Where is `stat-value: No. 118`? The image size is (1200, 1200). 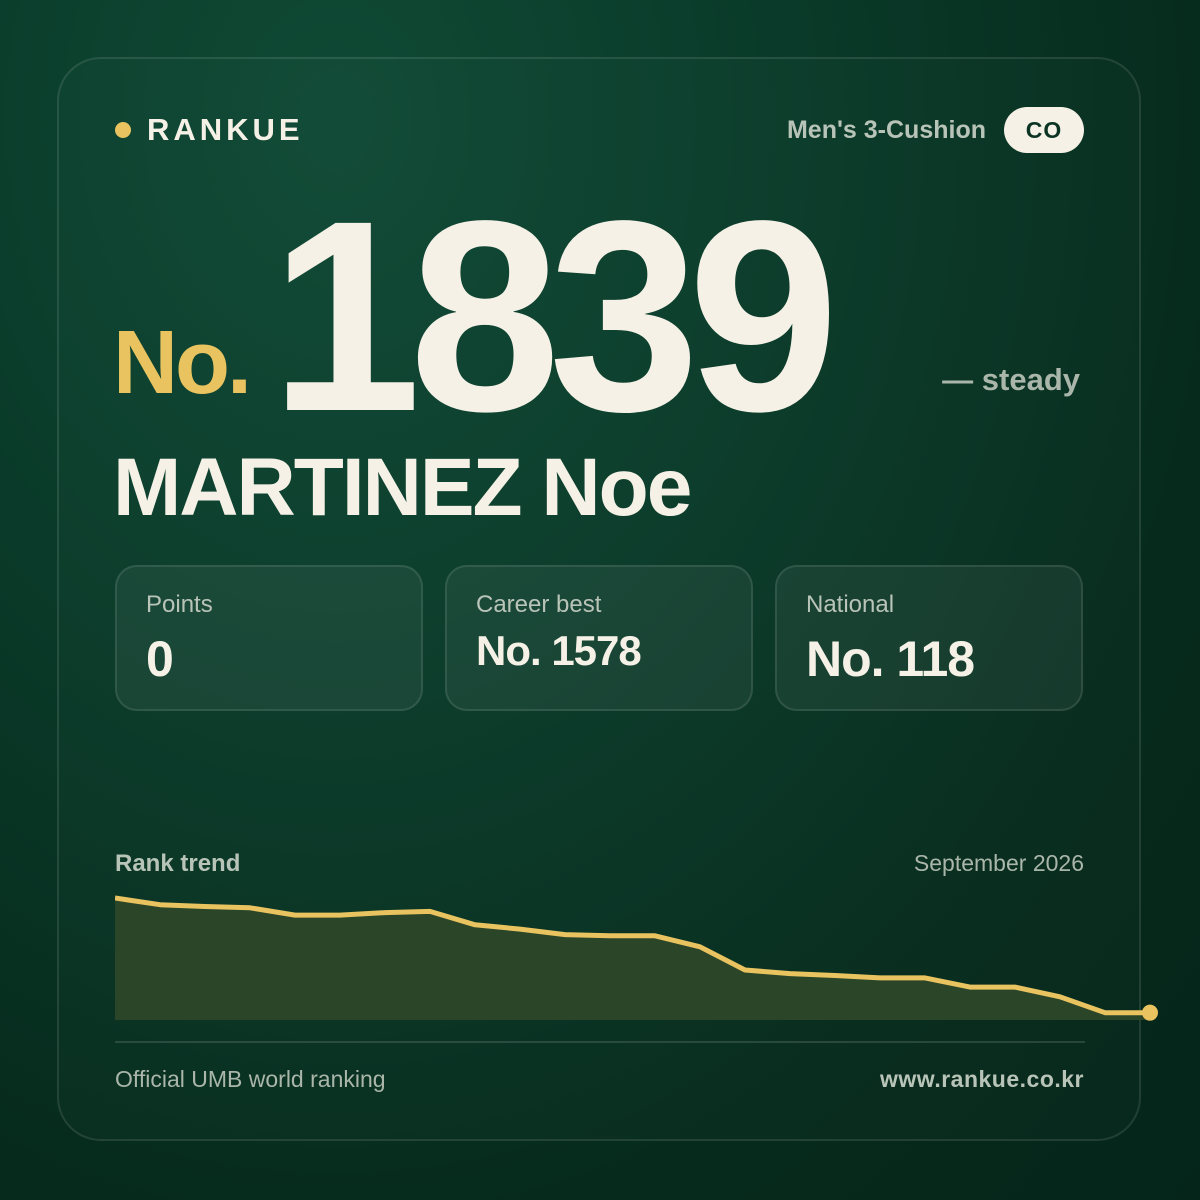 stat-value: No. 118 is located at coordinates (890, 659).